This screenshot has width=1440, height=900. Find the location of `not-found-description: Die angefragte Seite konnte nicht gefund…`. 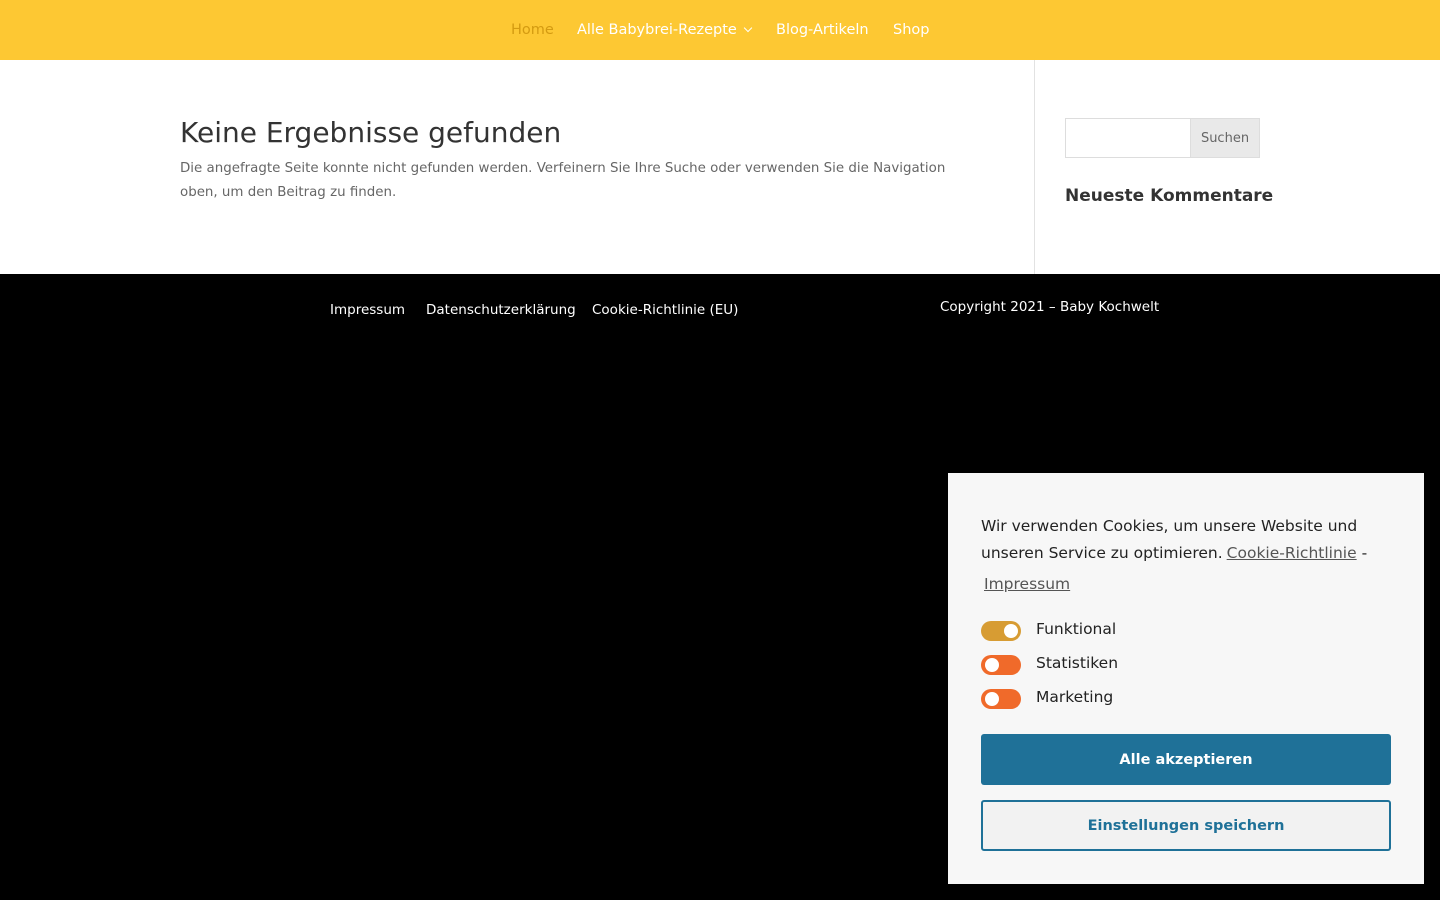

not-found-description: Die angefragte Seite konnte nicht gefund… is located at coordinates (563, 180).